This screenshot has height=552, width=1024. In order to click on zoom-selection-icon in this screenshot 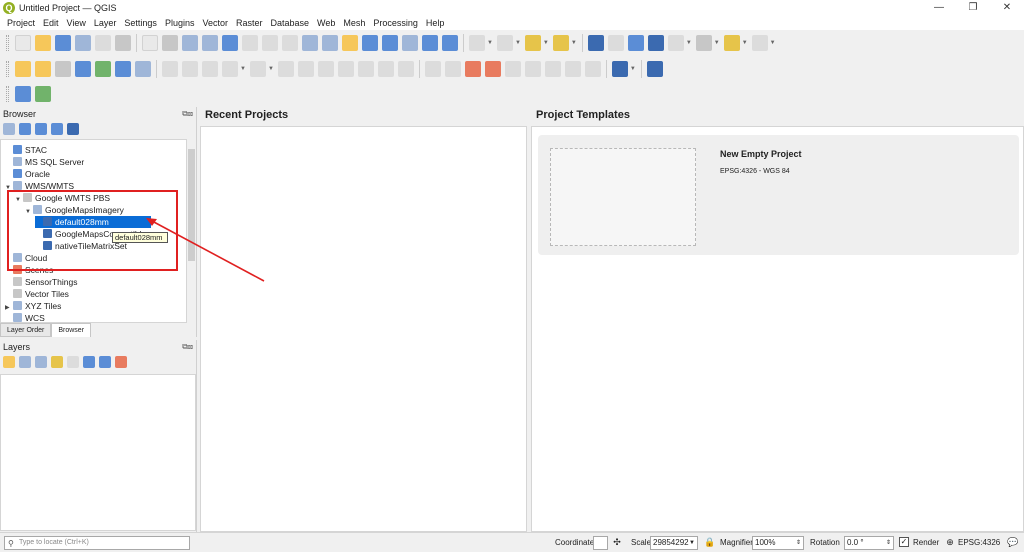, I will do `click(250, 43)`.